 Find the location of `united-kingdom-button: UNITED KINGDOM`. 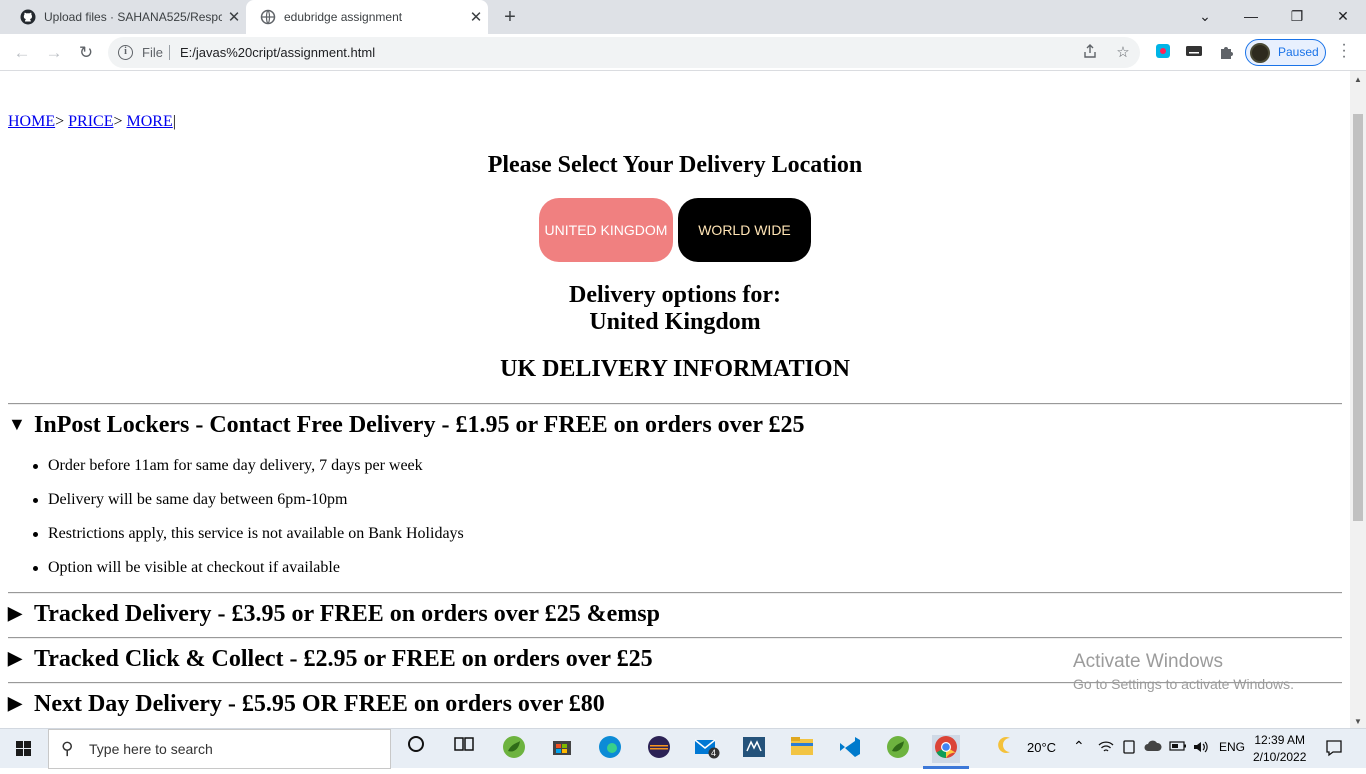

united-kingdom-button: UNITED KINGDOM is located at coordinates (606, 230).